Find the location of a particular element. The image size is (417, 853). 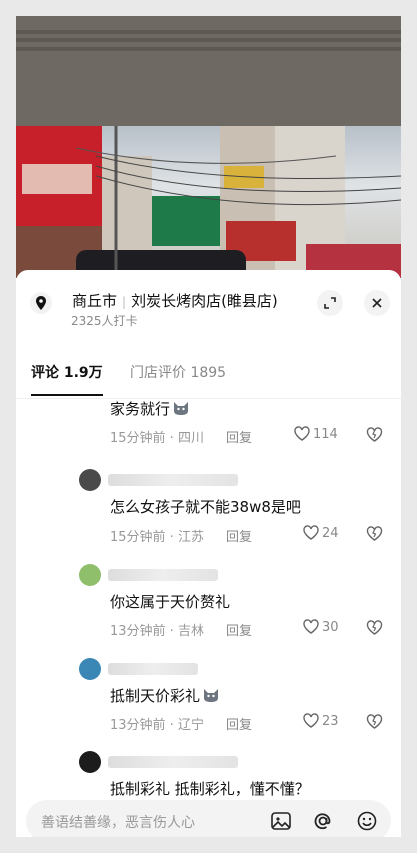

comment-text: 抵制天价彩礼 is located at coordinates (165, 695).